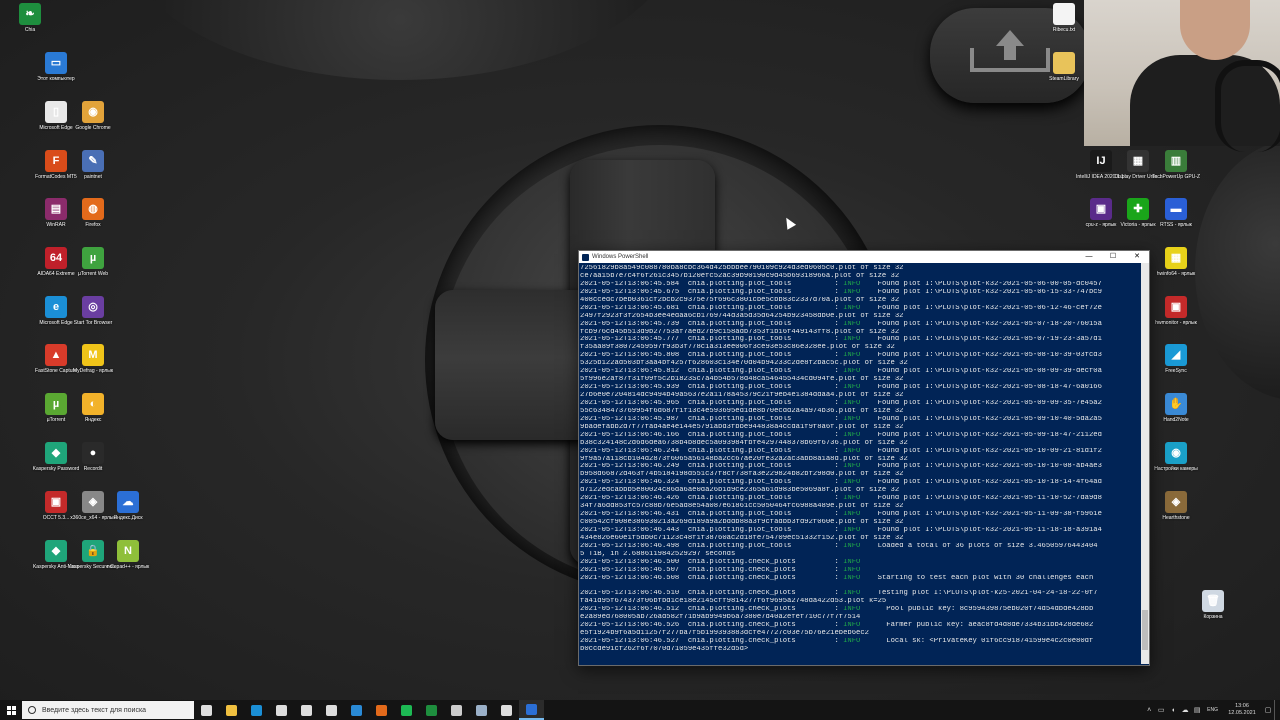 This screenshot has height=720, width=1280. Describe the element at coordinates (256, 710) in the screenshot. I see `taskbar-app-edge` at that location.